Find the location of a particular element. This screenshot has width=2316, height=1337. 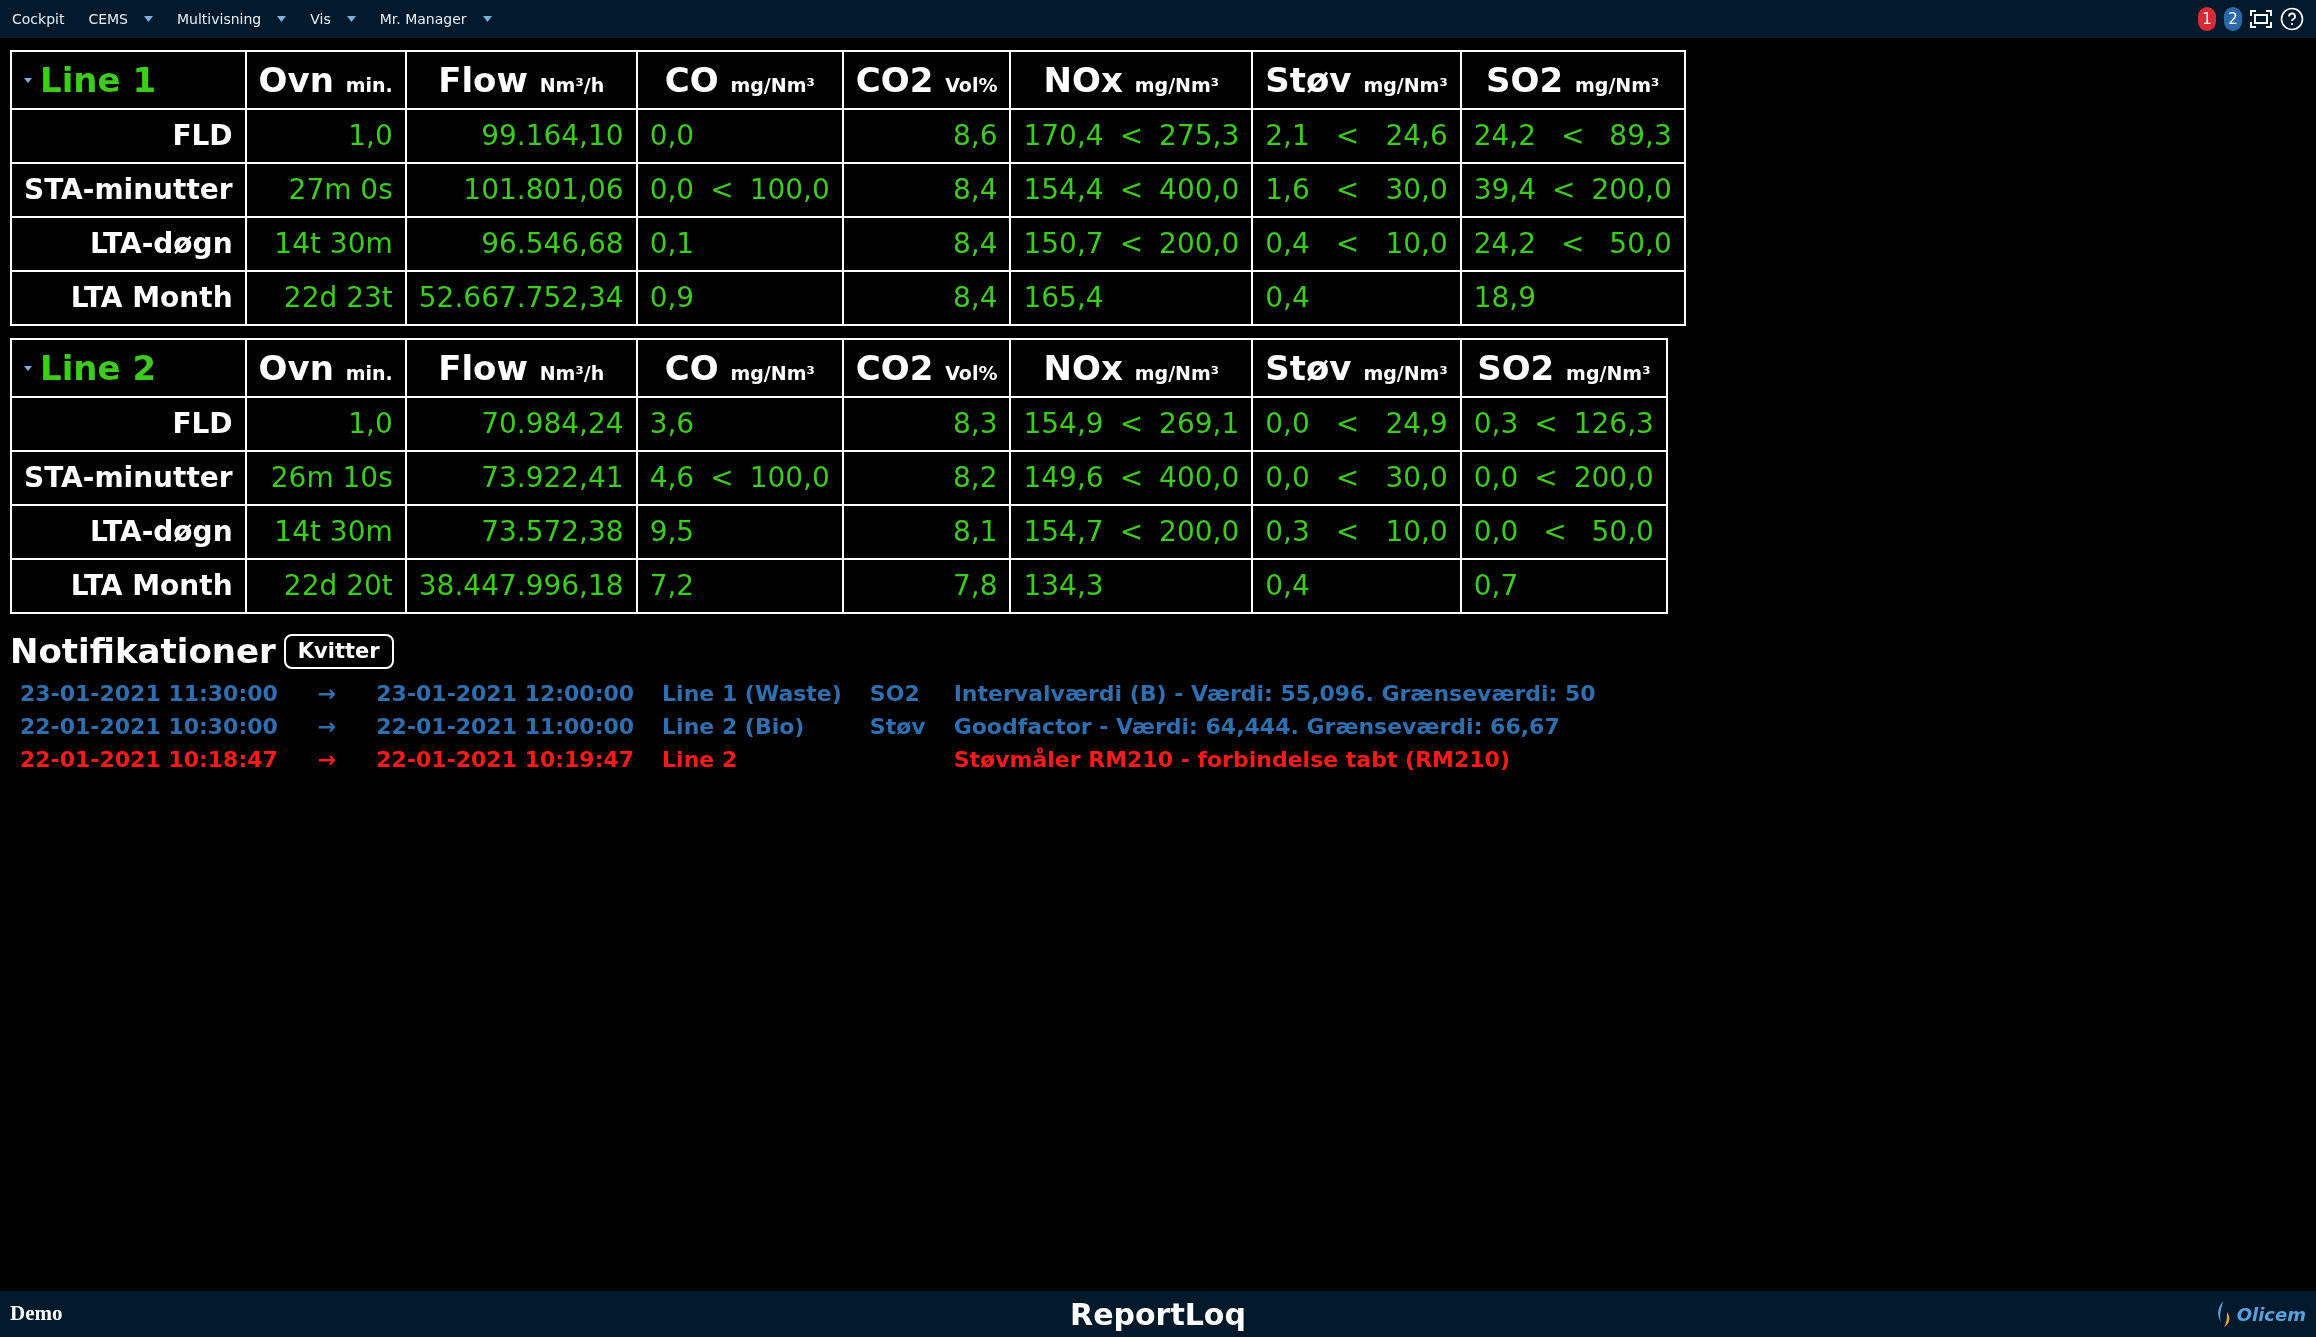

measured-value: 2,1 is located at coordinates (1287, 136).